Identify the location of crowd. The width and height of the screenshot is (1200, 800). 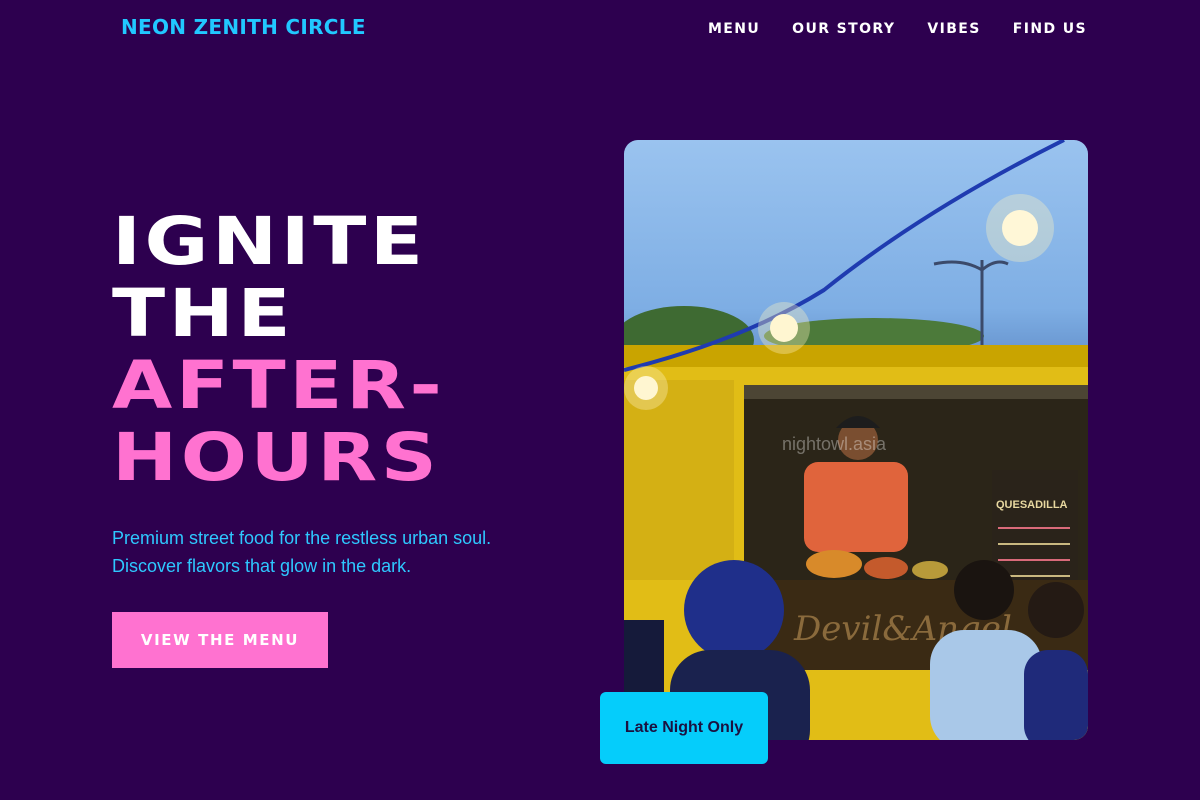
(734, 610).